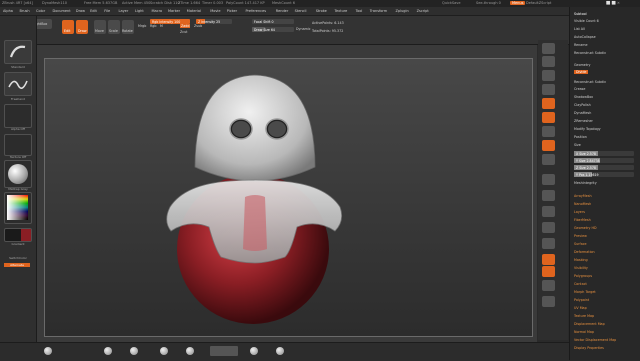 The width and height of the screenshot is (640, 361). What do you see at coordinates (548, 195) in the screenshot?
I see `move-view-button` at bounding box center [548, 195].